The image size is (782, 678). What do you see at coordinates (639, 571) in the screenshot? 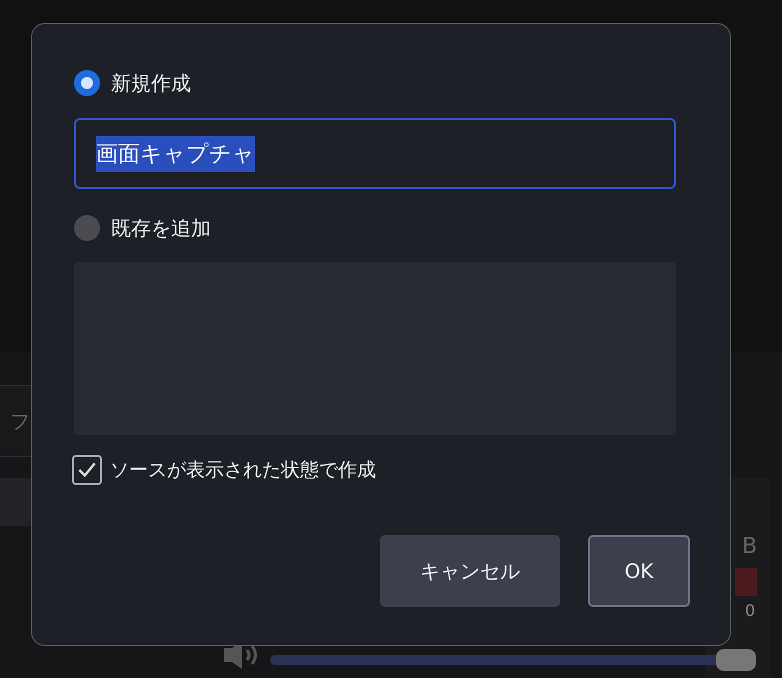
I see `ok-button: OK` at bounding box center [639, 571].